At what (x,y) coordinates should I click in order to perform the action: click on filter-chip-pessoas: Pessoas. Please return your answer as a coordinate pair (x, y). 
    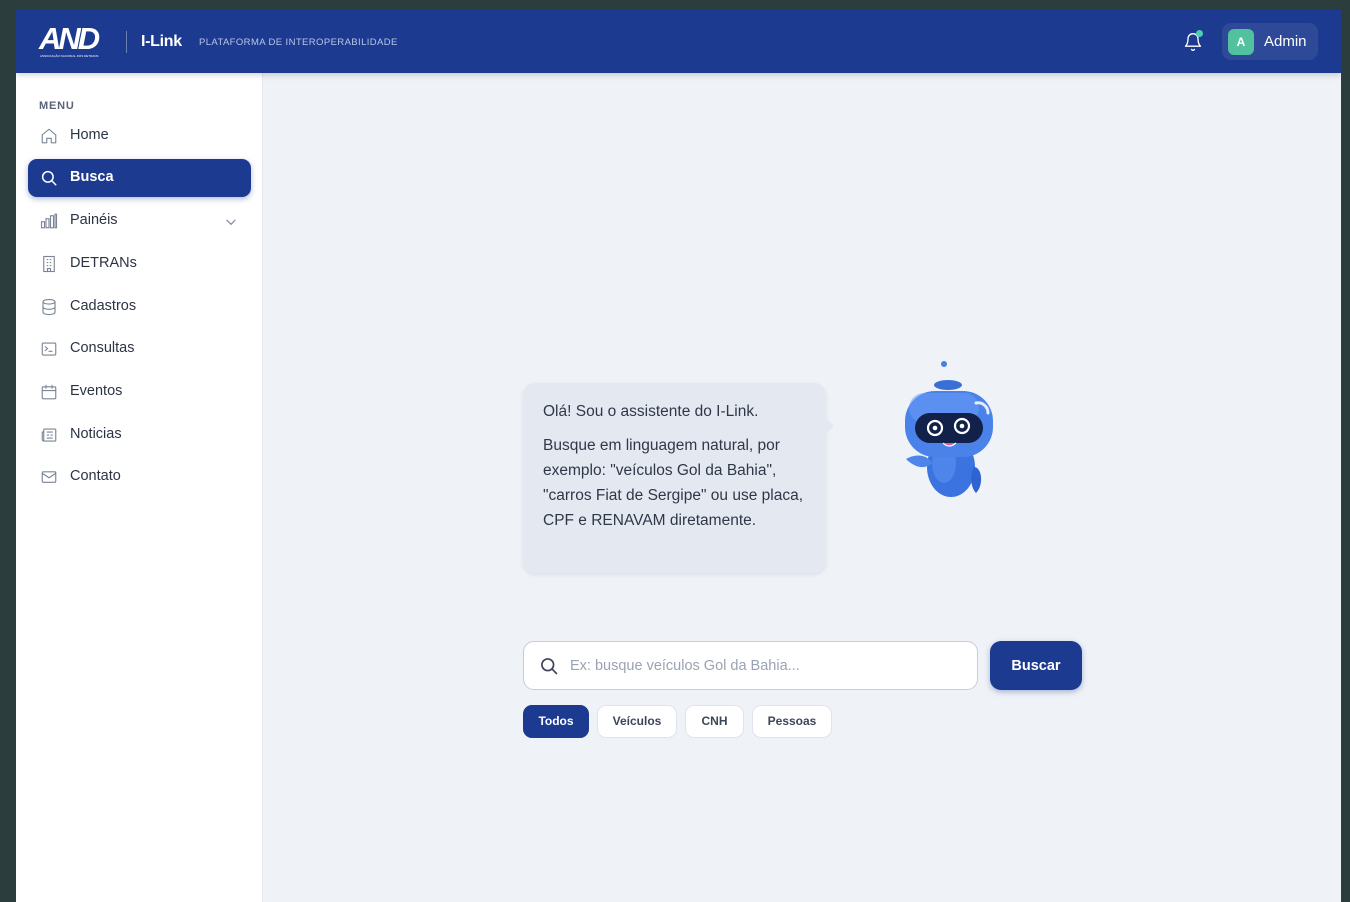
    Looking at the image, I should click on (792, 721).